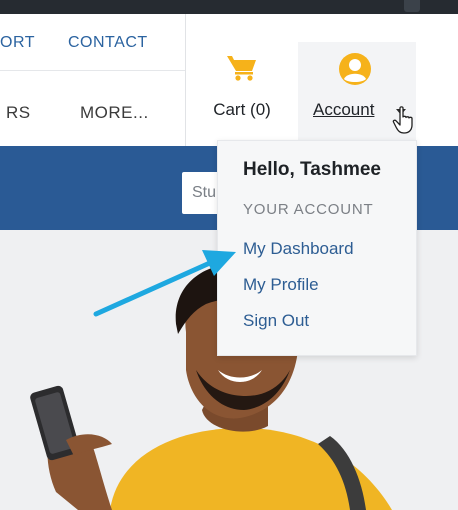 This screenshot has width=458, height=510. What do you see at coordinates (412, 6) in the screenshot?
I see `top-bar-control` at bounding box center [412, 6].